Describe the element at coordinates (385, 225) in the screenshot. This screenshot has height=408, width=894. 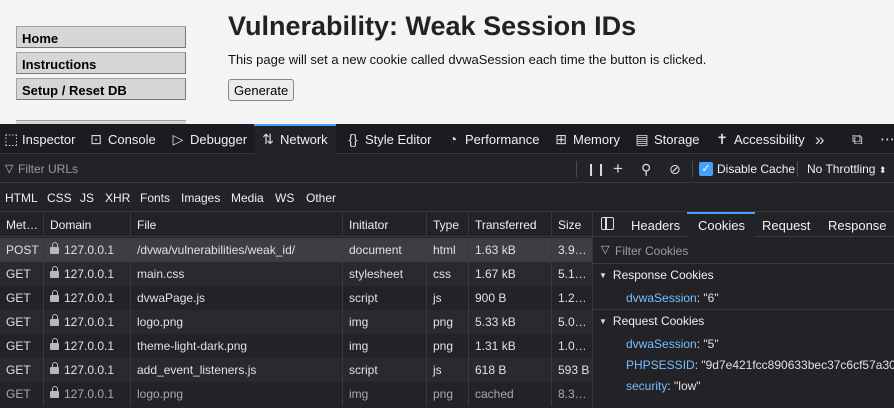
I see `column-initiator: Initiator` at that location.